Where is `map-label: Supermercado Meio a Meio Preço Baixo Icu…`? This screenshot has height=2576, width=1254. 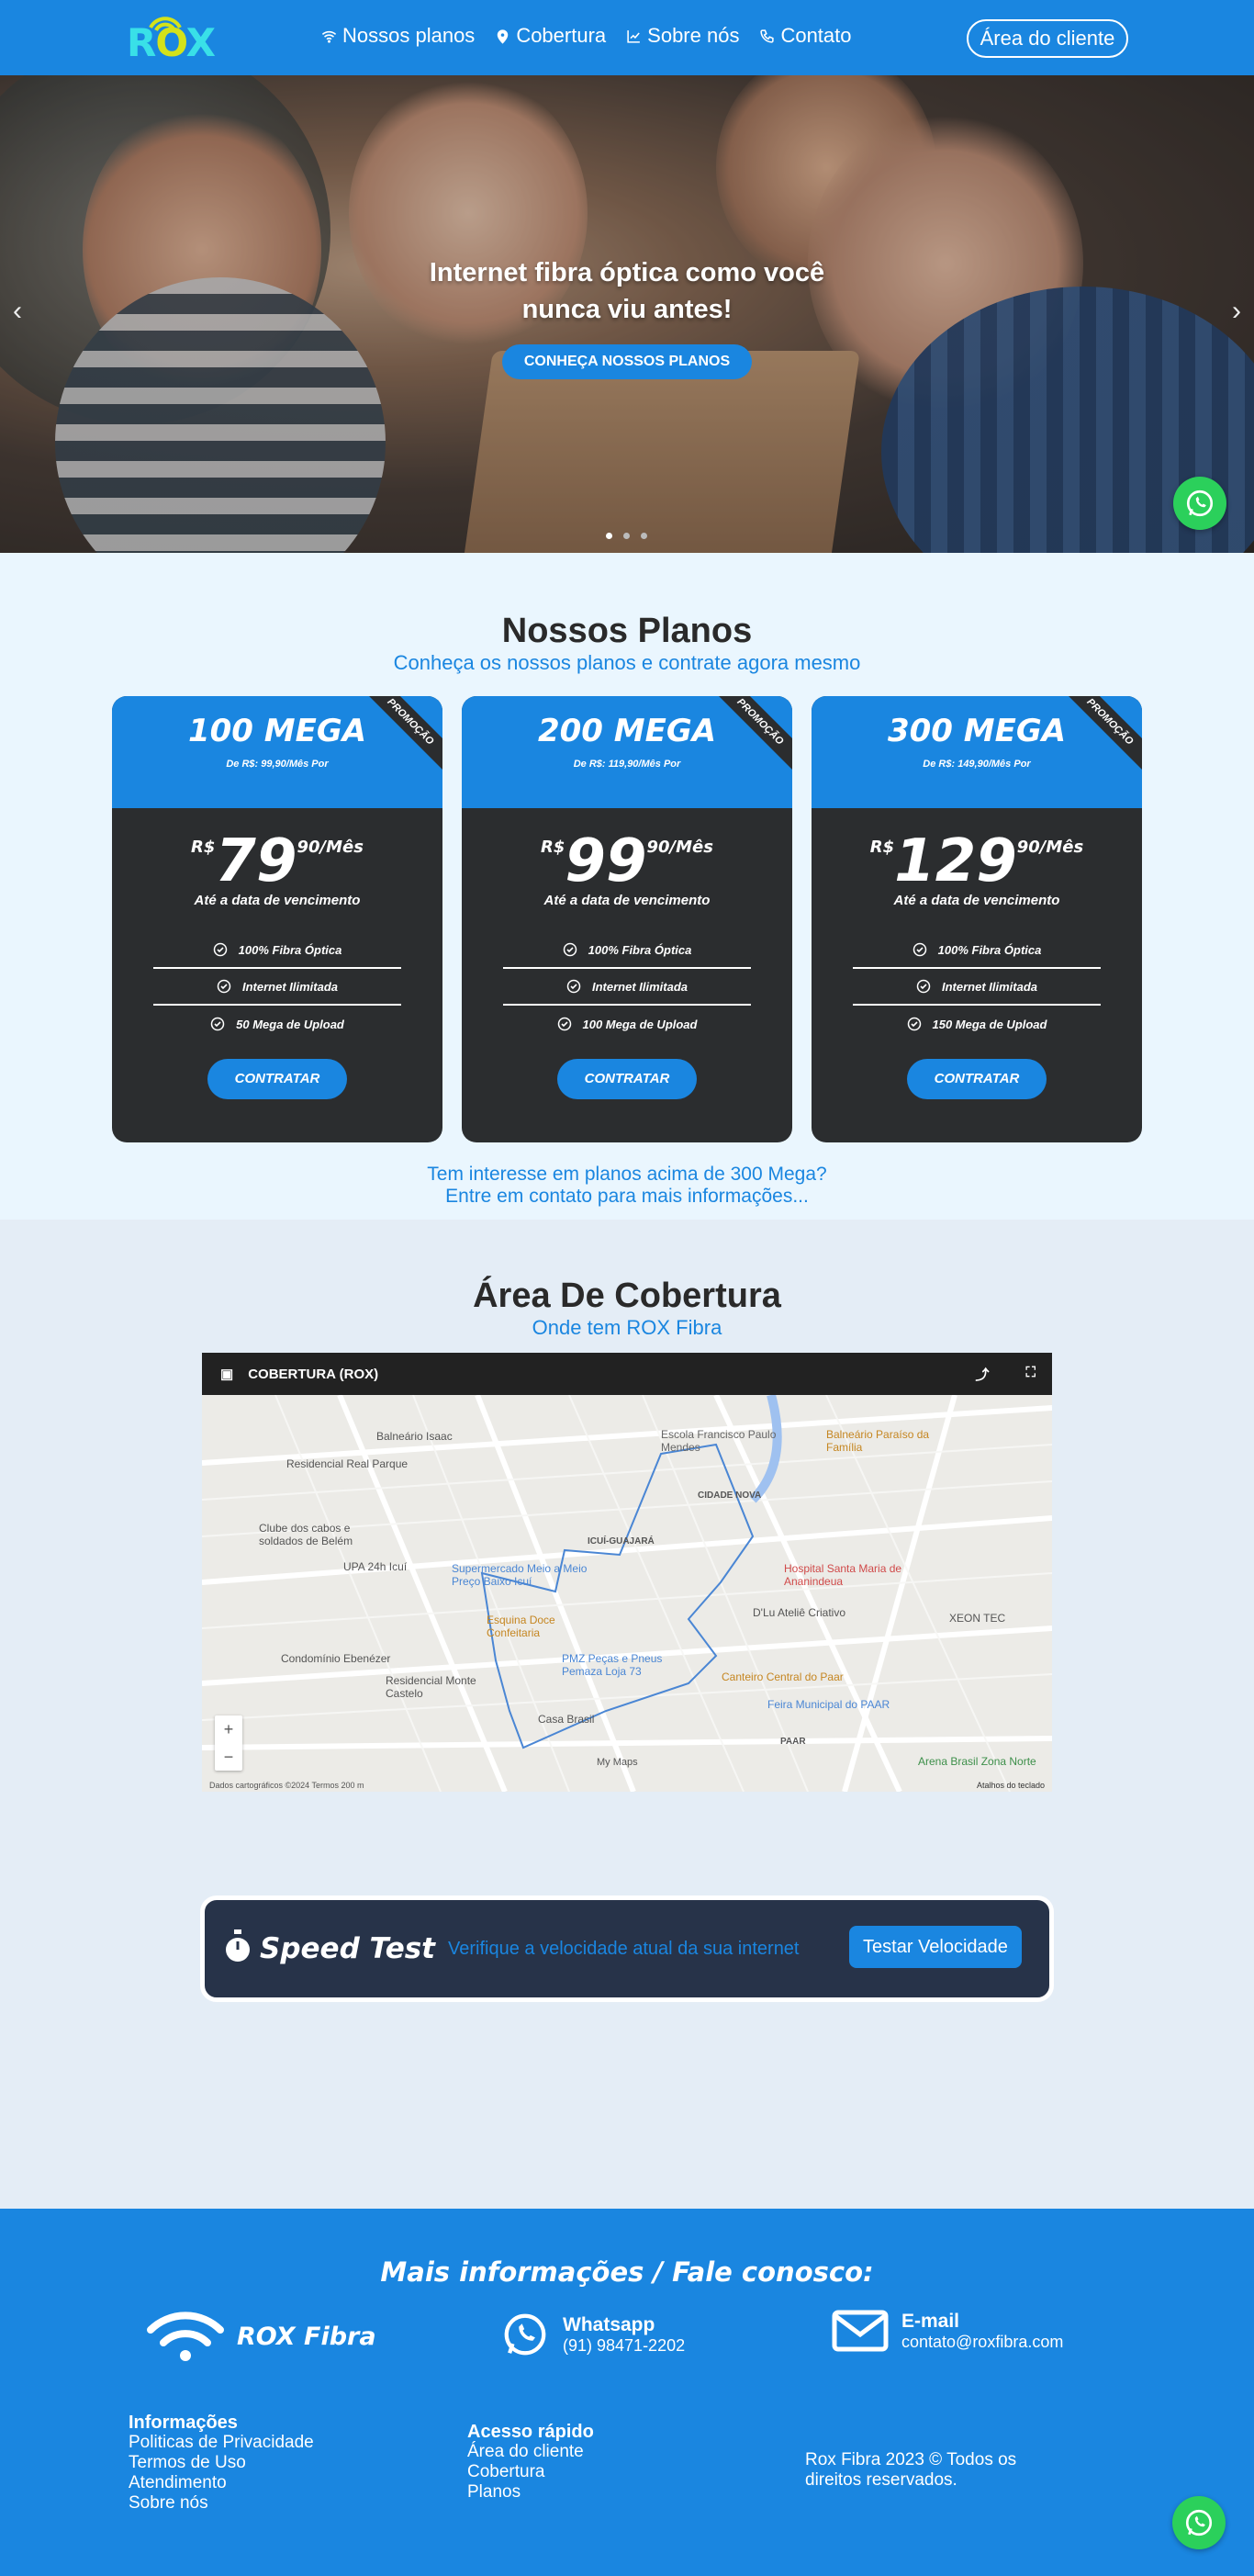
map-label: Supermercado Meio a Meio Preço Baixo Icu… is located at coordinates (520, 1575).